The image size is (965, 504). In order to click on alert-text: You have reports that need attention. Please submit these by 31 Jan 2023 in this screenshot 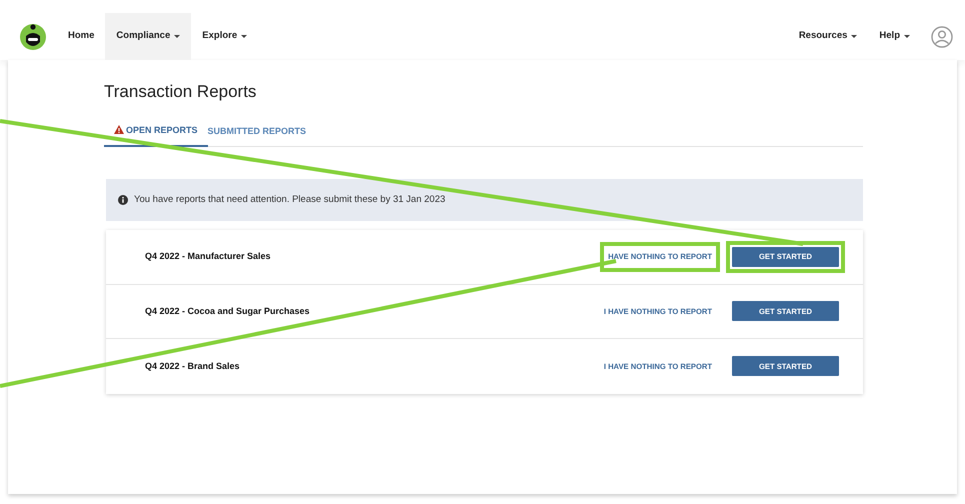, I will do `click(290, 199)`.